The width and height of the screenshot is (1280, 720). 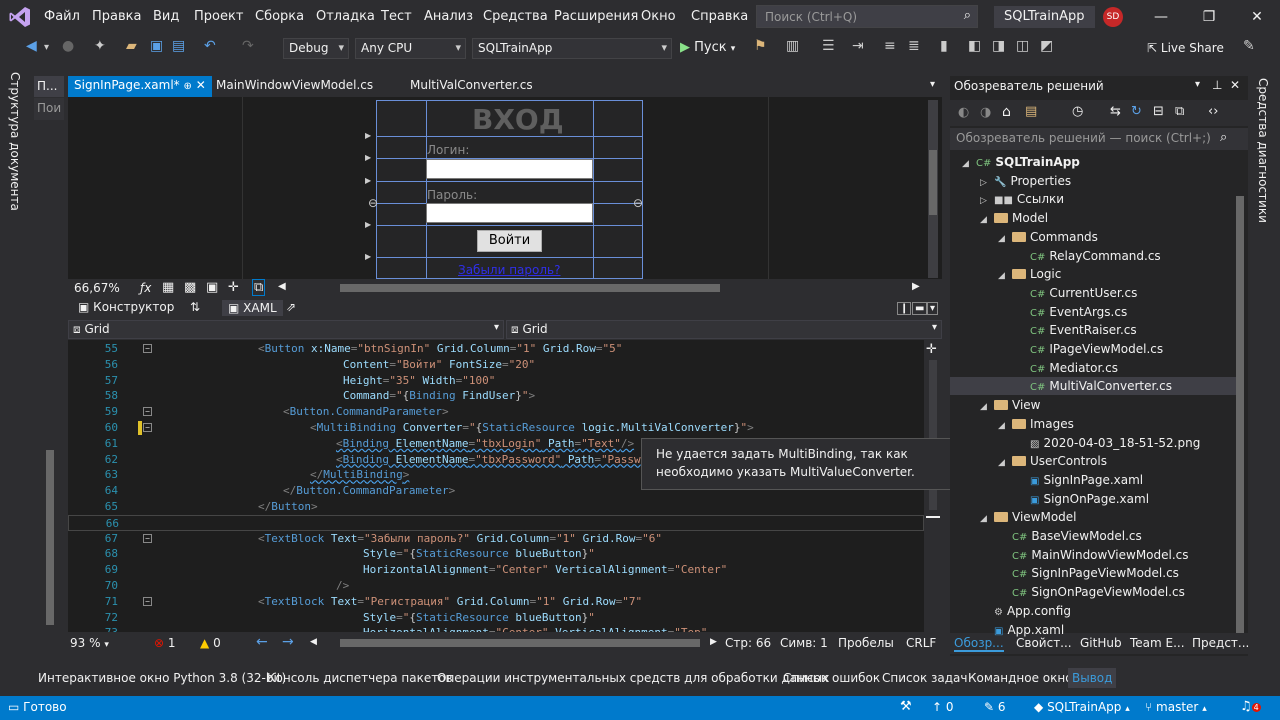 What do you see at coordinates (316, 48) in the screenshot?
I see `config-combo: Debug` at bounding box center [316, 48].